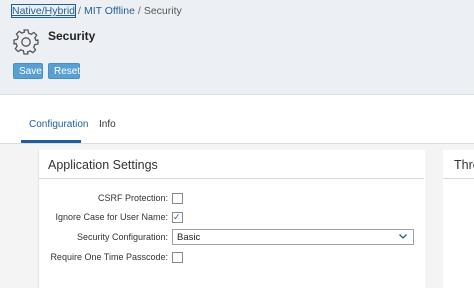  What do you see at coordinates (109, 257) in the screenshot?
I see `require-otp-label: Require One Time Passcode:` at bounding box center [109, 257].